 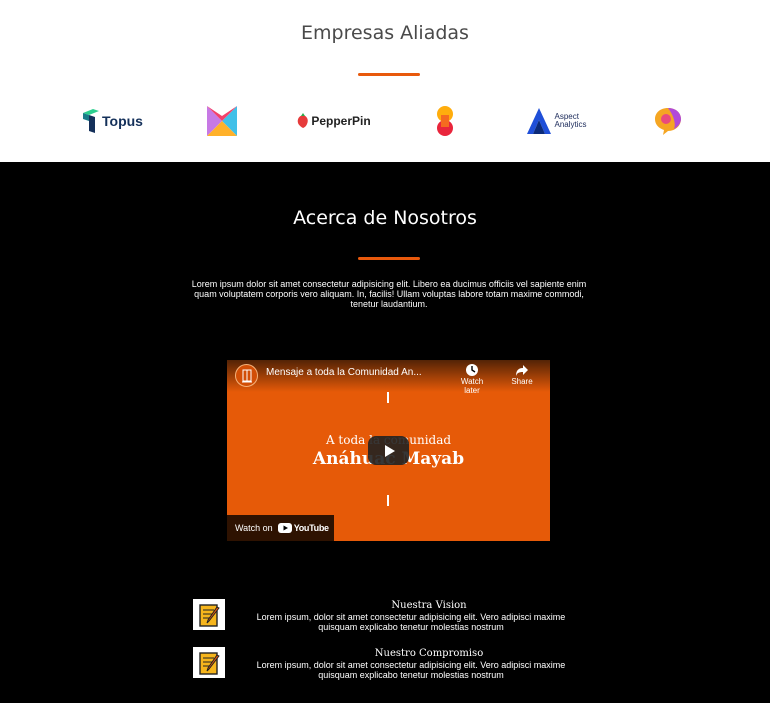 I want to click on share-button: Share, so click(x=522, y=374).